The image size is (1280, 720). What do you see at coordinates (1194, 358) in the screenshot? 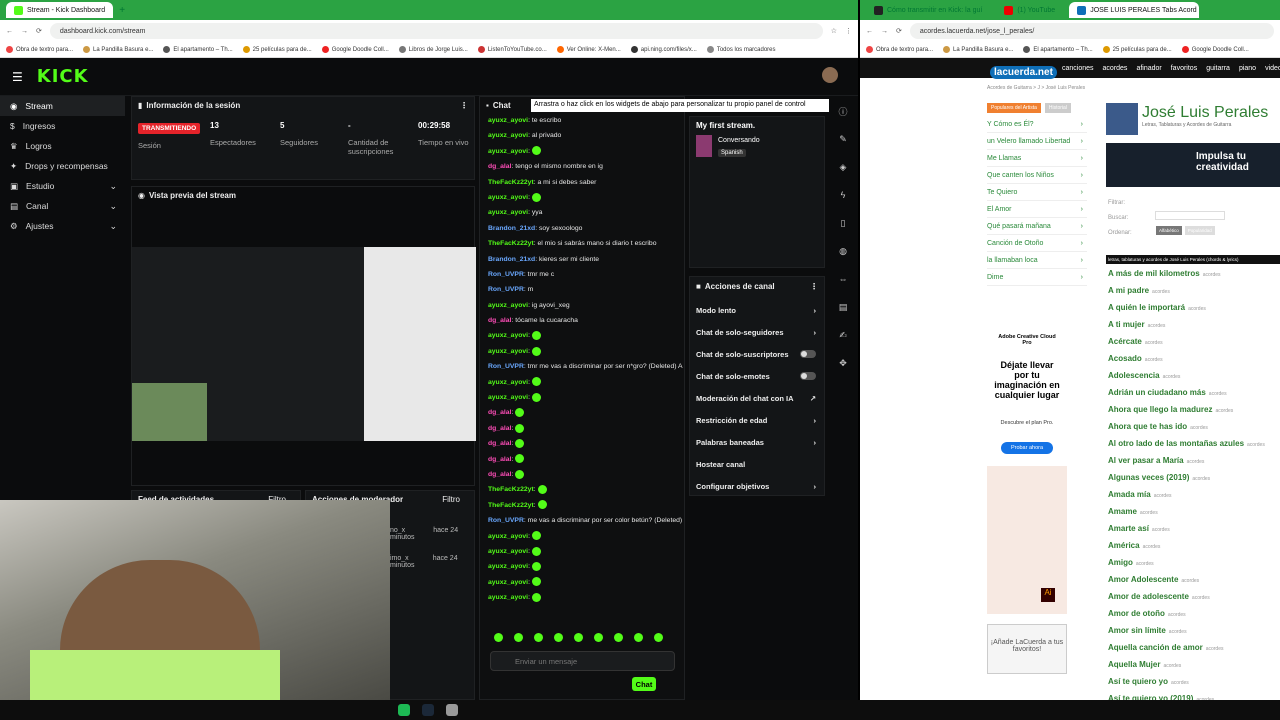
I see `song-link: Acosado acordes` at bounding box center [1194, 358].